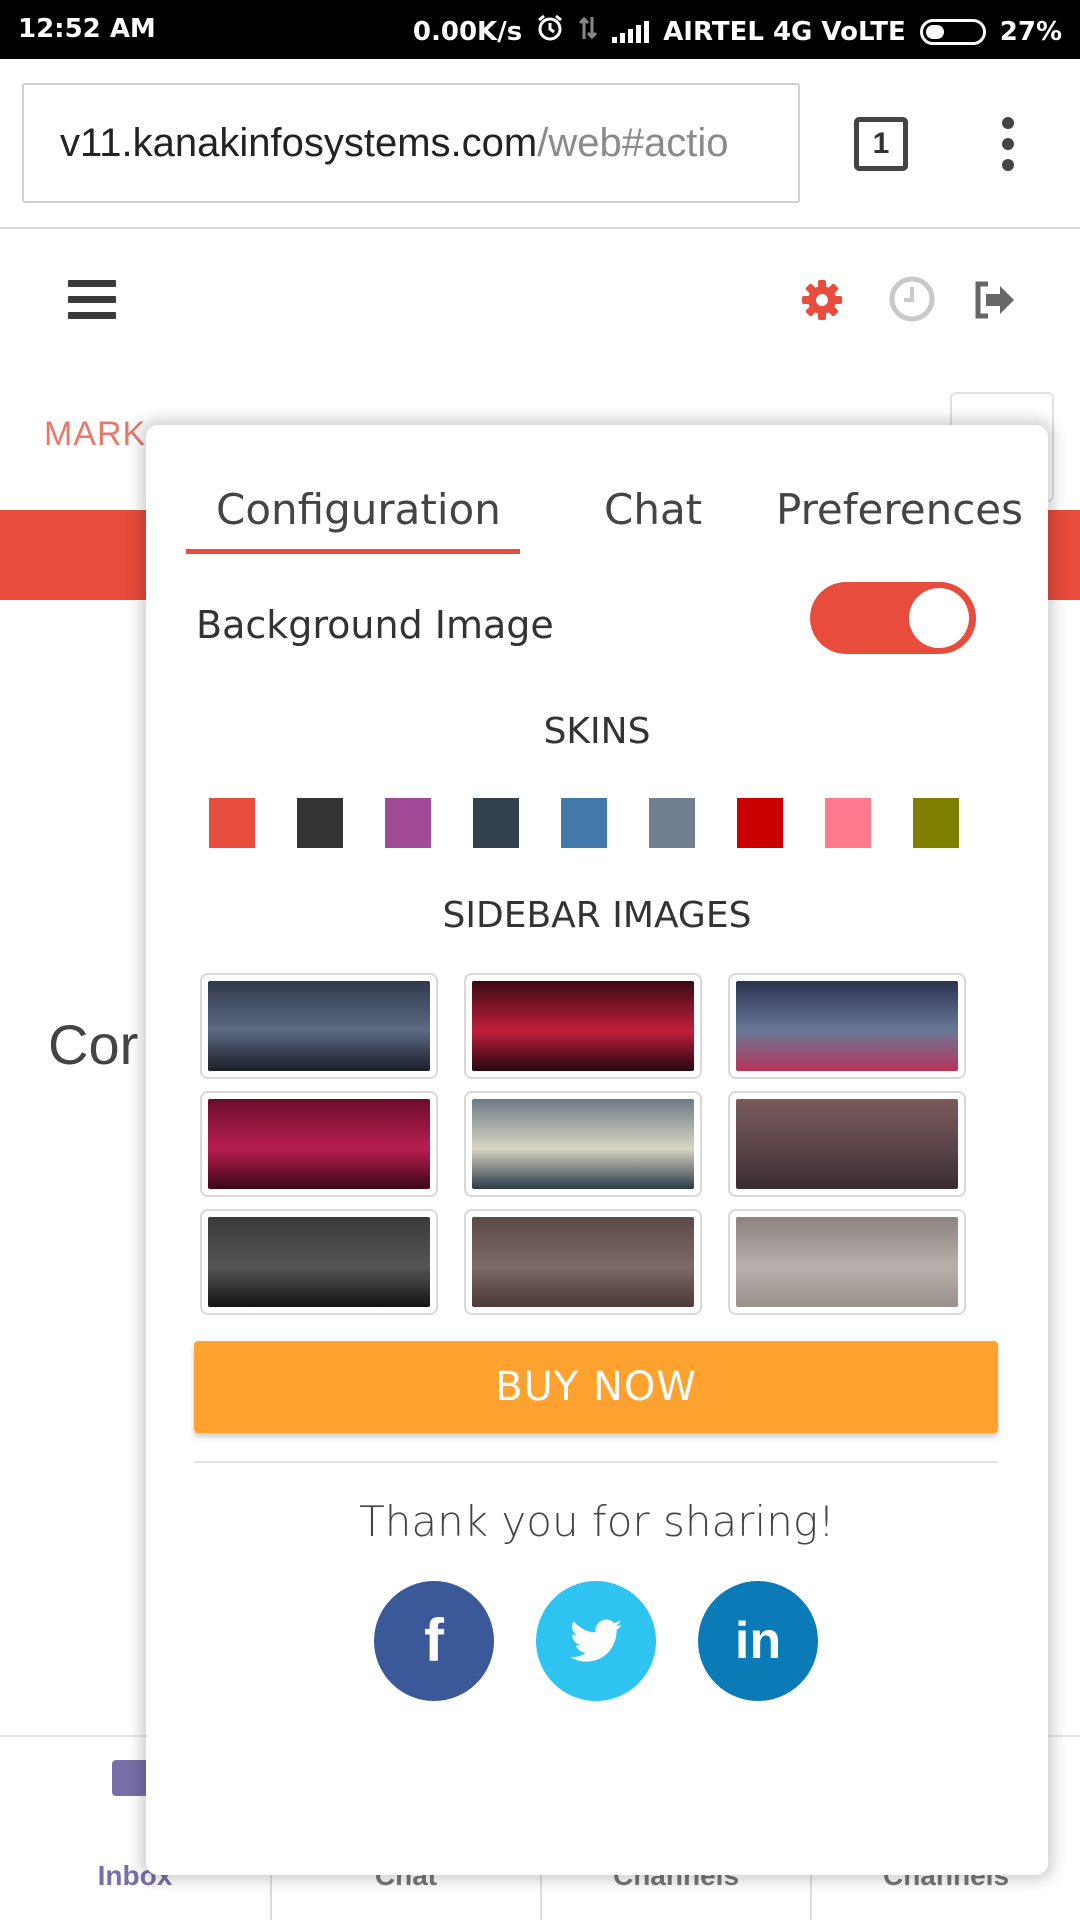 The image size is (1080, 1920). I want to click on signal-icon, so click(631, 31).